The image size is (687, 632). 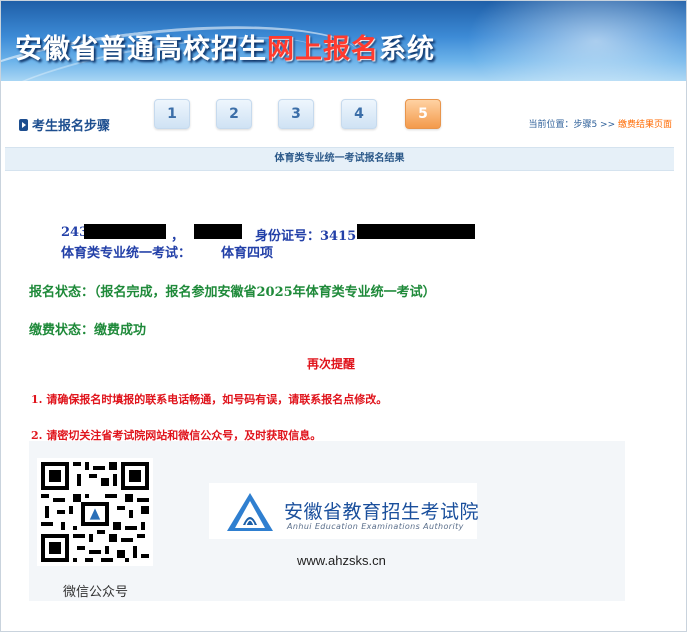 What do you see at coordinates (339, 159) in the screenshot?
I see `section-title: 体育类专业统一考试报名结果` at bounding box center [339, 159].